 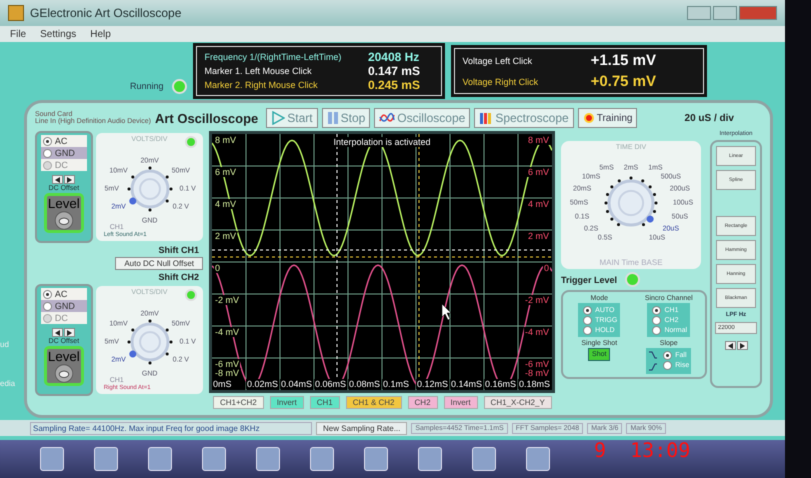 What do you see at coordinates (16, 13) in the screenshot?
I see `app-icon` at bounding box center [16, 13].